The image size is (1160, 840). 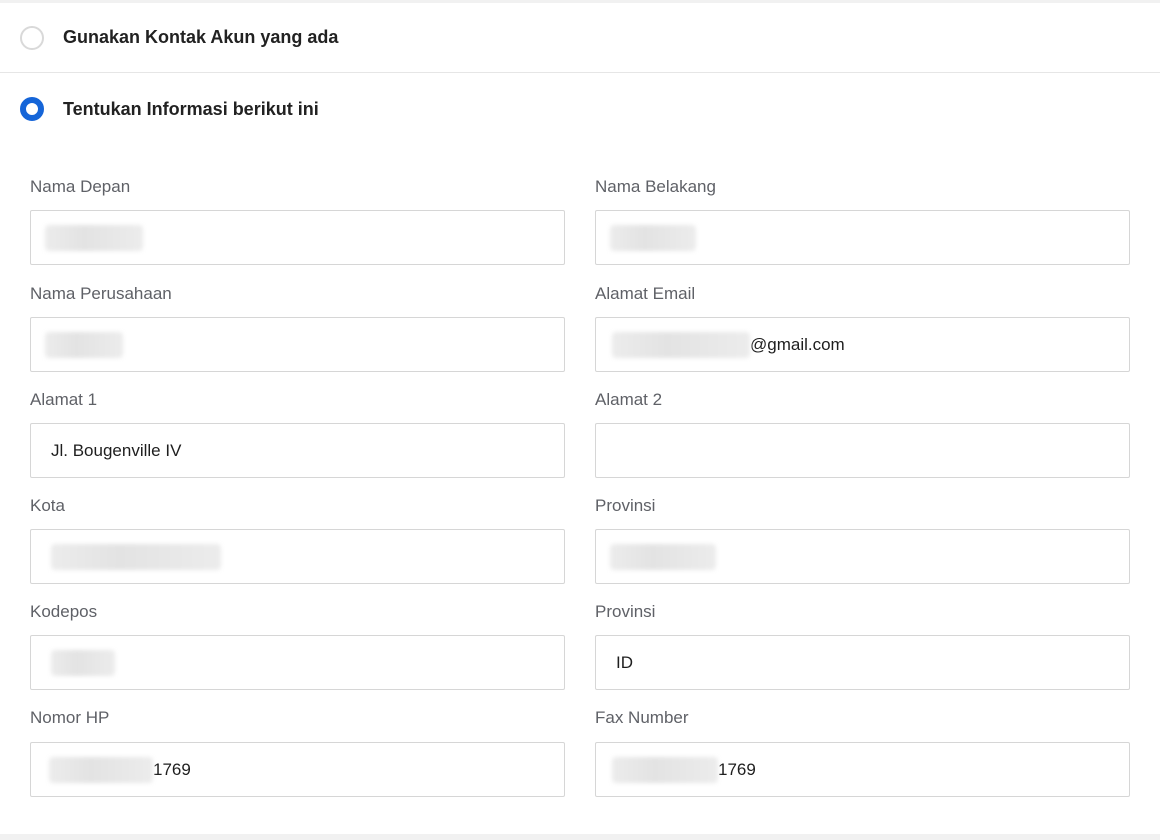 I want to click on company-field, so click(x=297, y=344).